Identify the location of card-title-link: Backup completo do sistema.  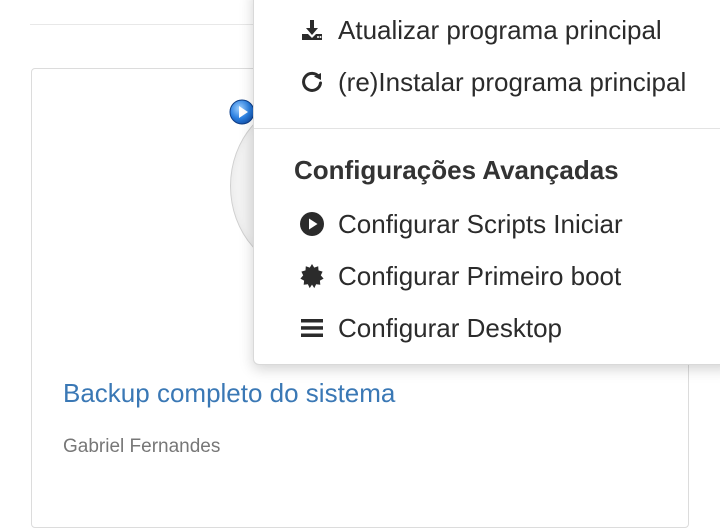
(229, 393).